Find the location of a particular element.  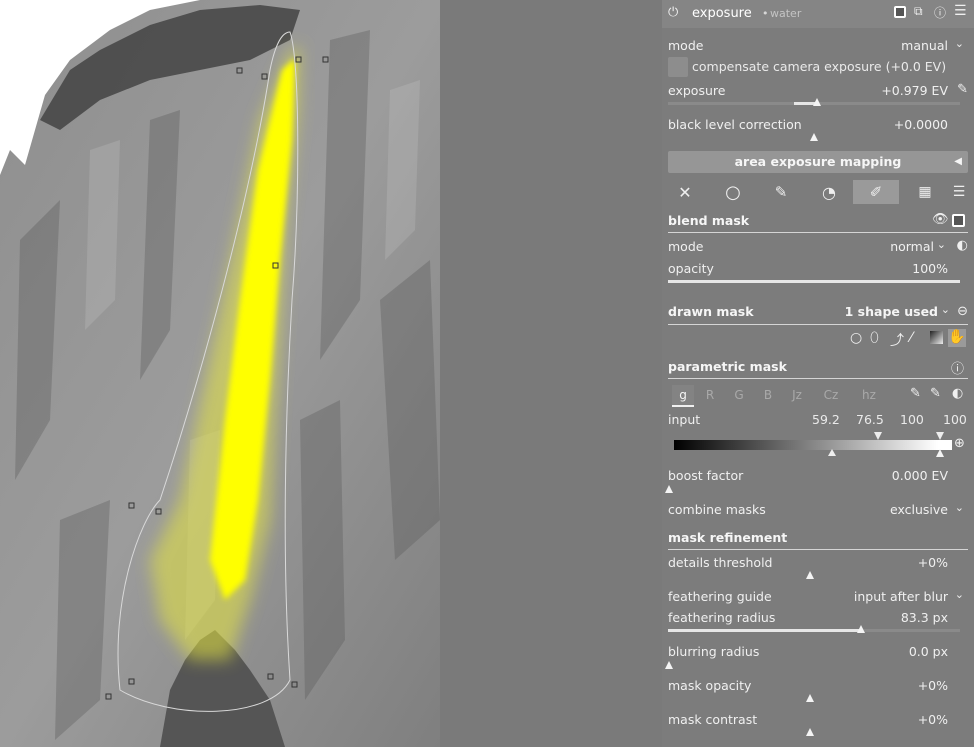

exposure-slider: exposure +0.979 EV ✎ is located at coordinates (818, 95).